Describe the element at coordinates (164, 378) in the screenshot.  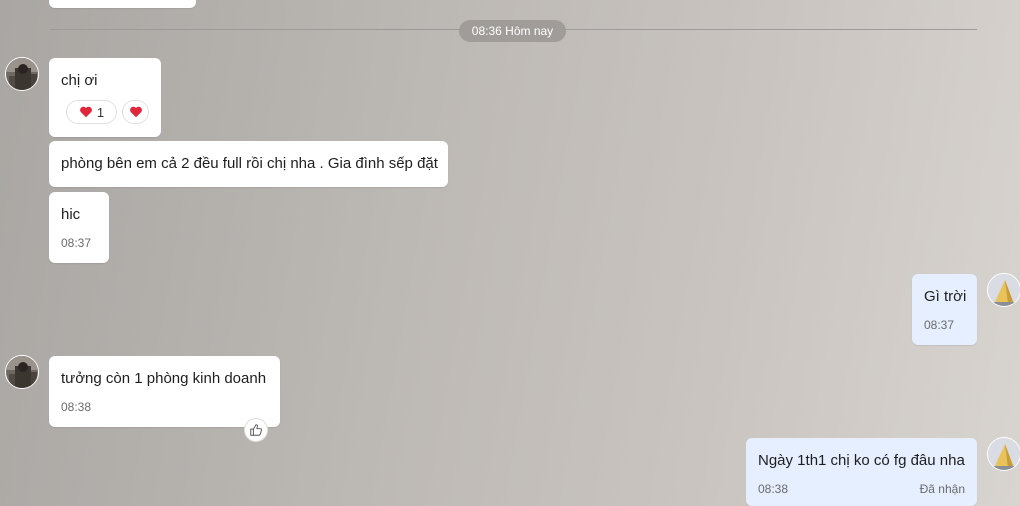
I see `message-text: tưởng còn 1 phòng kinh doanh` at that location.